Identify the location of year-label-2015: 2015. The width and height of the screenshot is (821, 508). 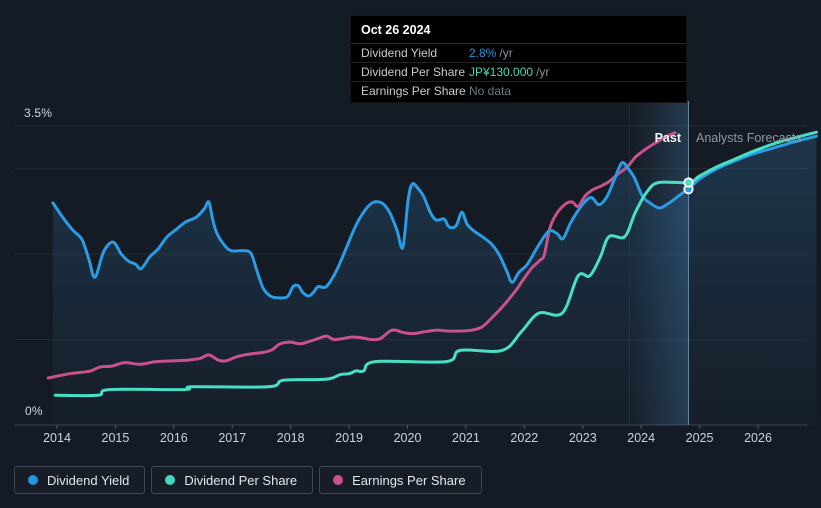
(115, 438).